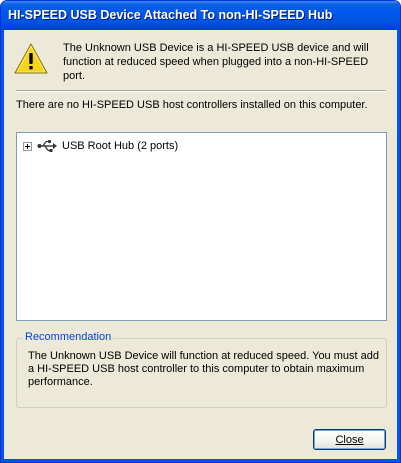  What do you see at coordinates (120, 146) in the screenshot?
I see `tree-item-label: USB Root Hub (2 ports)` at bounding box center [120, 146].